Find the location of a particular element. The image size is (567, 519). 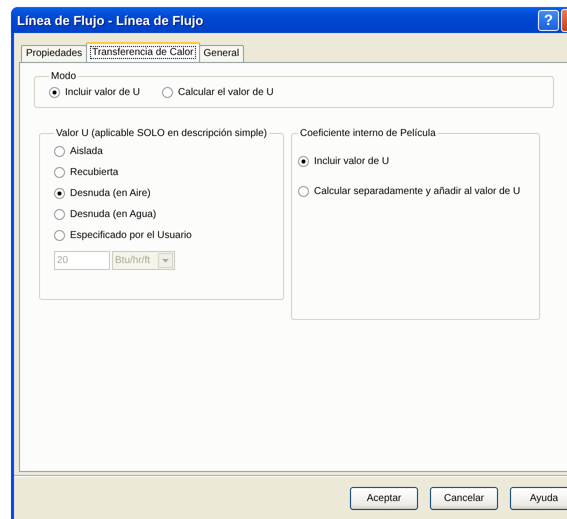

option-label: Calcular separadamente y añadir al valor de U is located at coordinates (417, 191).